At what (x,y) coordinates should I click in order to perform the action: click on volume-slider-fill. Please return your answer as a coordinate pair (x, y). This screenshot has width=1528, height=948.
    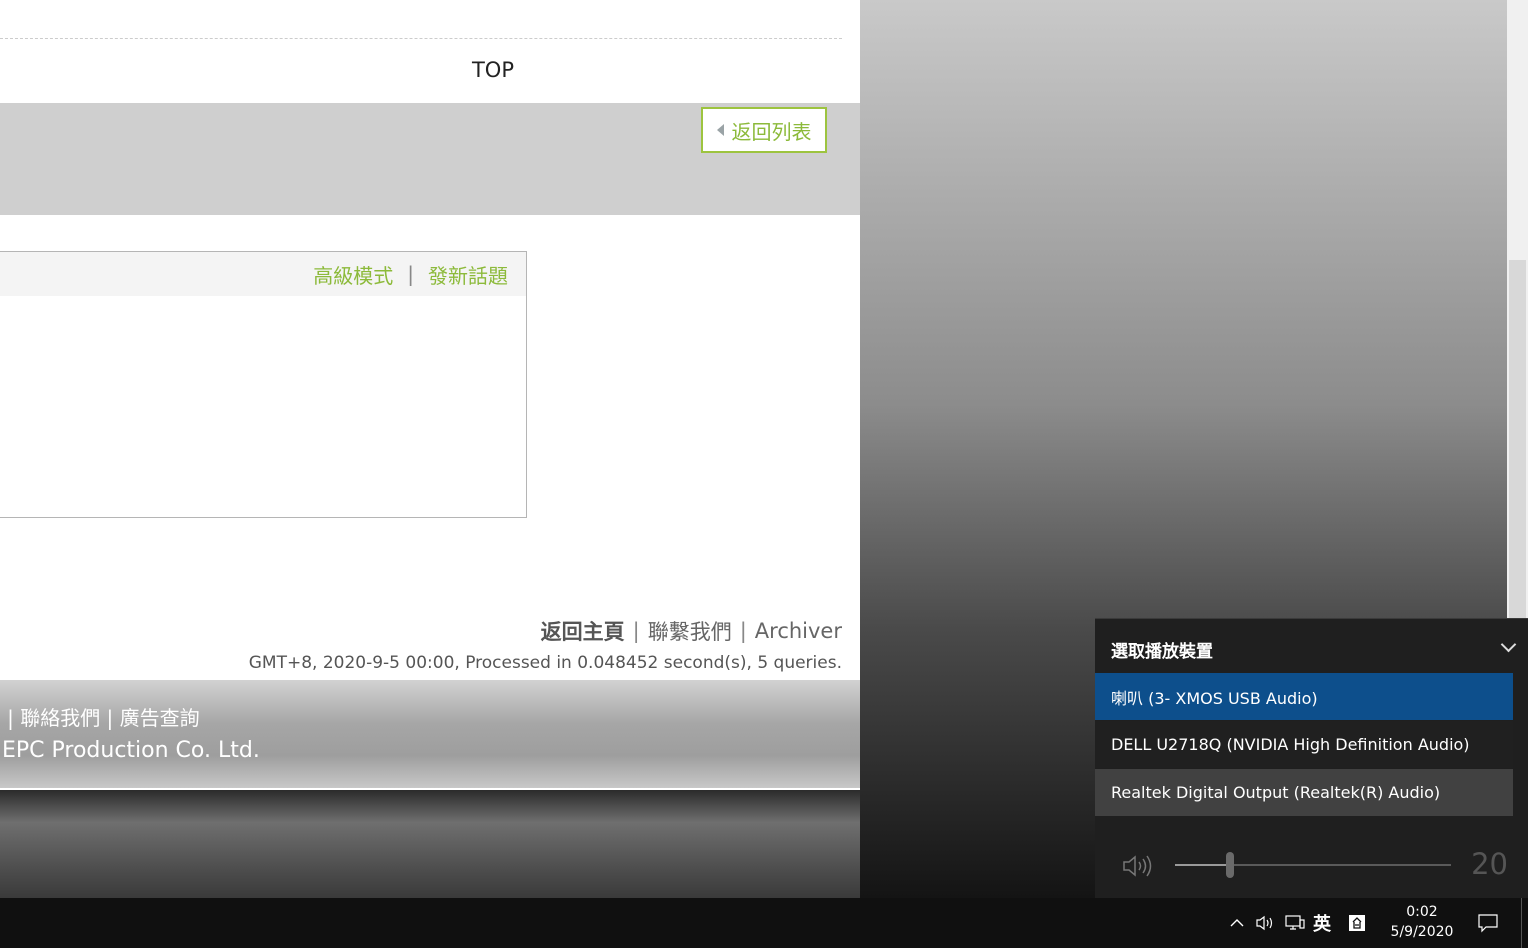
    Looking at the image, I should click on (1203, 865).